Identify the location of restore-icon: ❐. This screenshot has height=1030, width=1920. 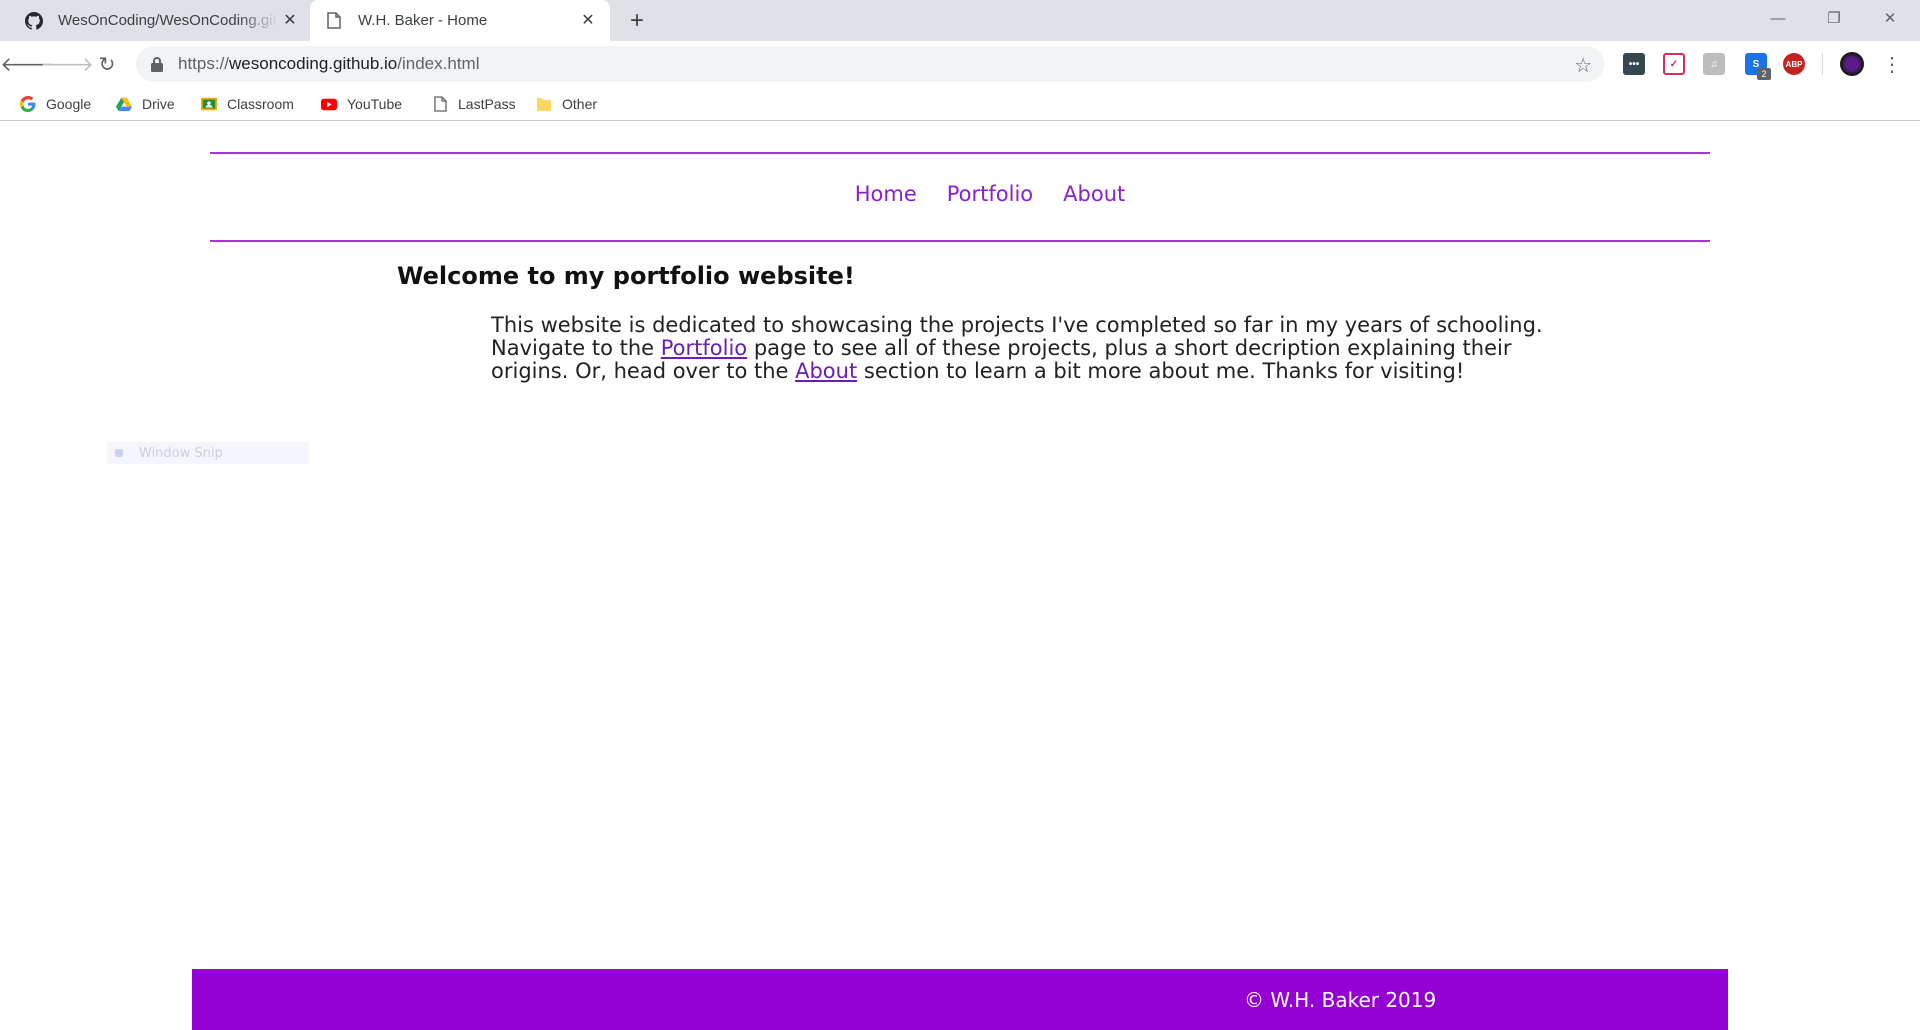
(1834, 18).